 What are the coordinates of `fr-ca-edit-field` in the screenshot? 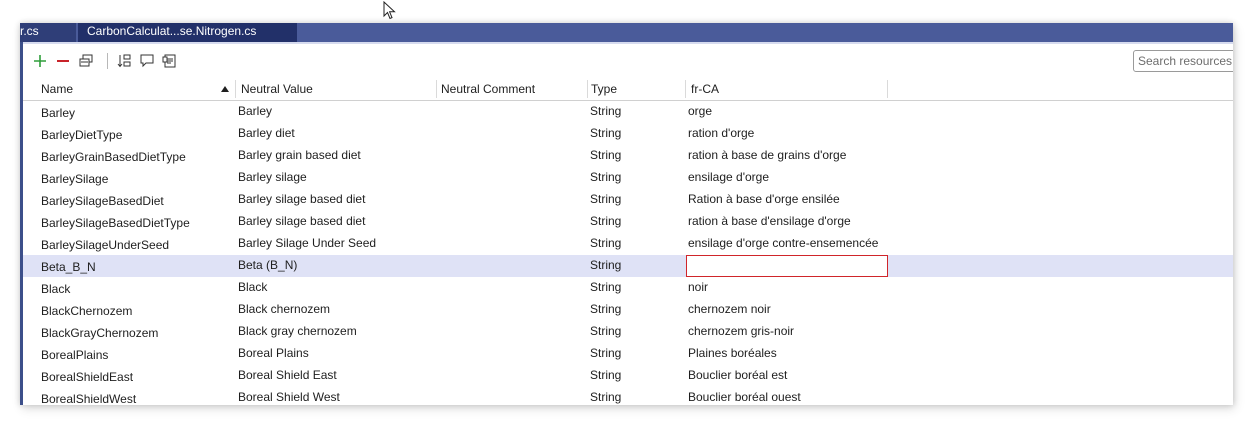 It's located at (787, 266).